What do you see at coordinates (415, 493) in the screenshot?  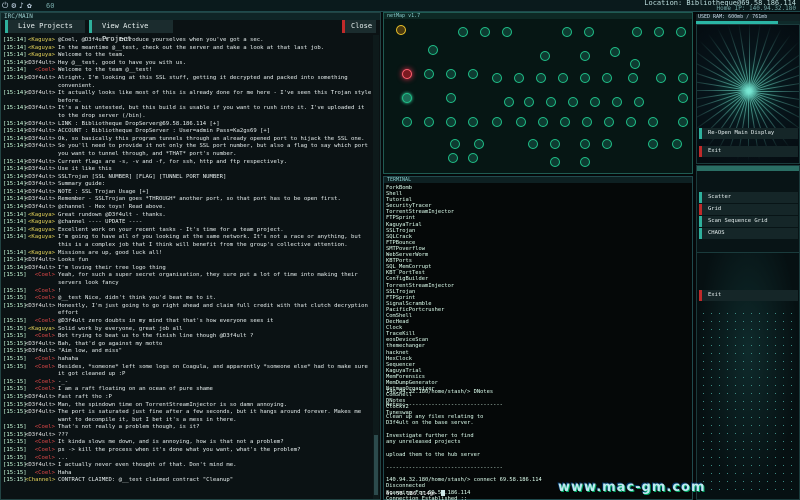 I see `terminal-prompt: 69.58.186.114@>` at bounding box center [415, 493].